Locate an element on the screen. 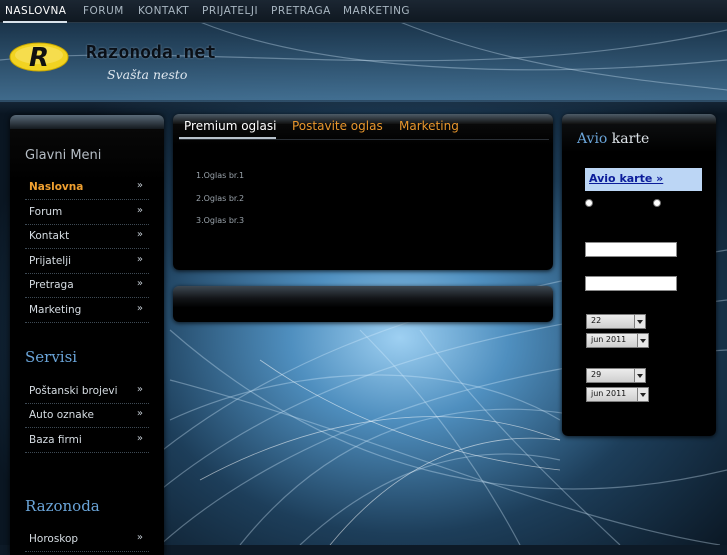 The width and height of the screenshot is (727, 555). tab-postavite-oglas: Postavite oglas is located at coordinates (337, 126).